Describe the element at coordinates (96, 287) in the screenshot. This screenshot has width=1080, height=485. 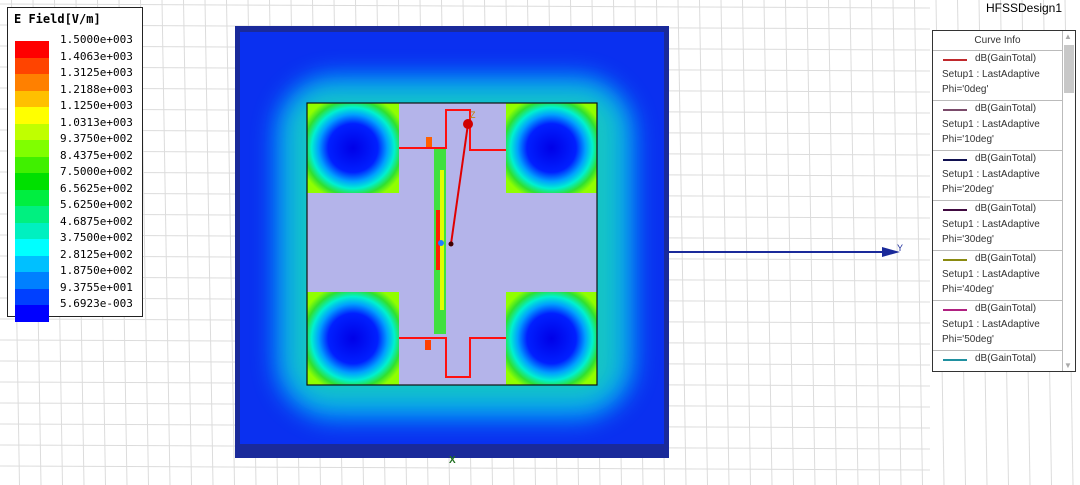
I see `legend-value: 9.3755e+001` at that location.